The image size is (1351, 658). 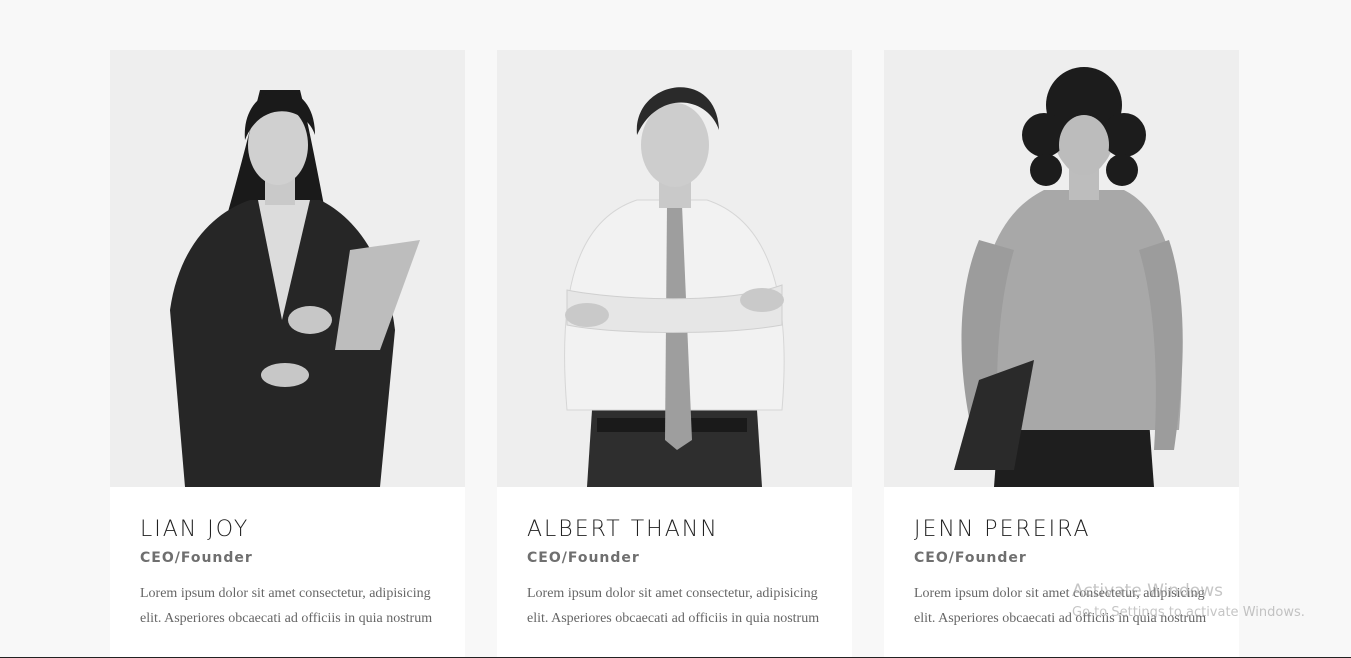 What do you see at coordinates (1002, 529) in the screenshot?
I see `member-name: JENN PEREIRA` at bounding box center [1002, 529].